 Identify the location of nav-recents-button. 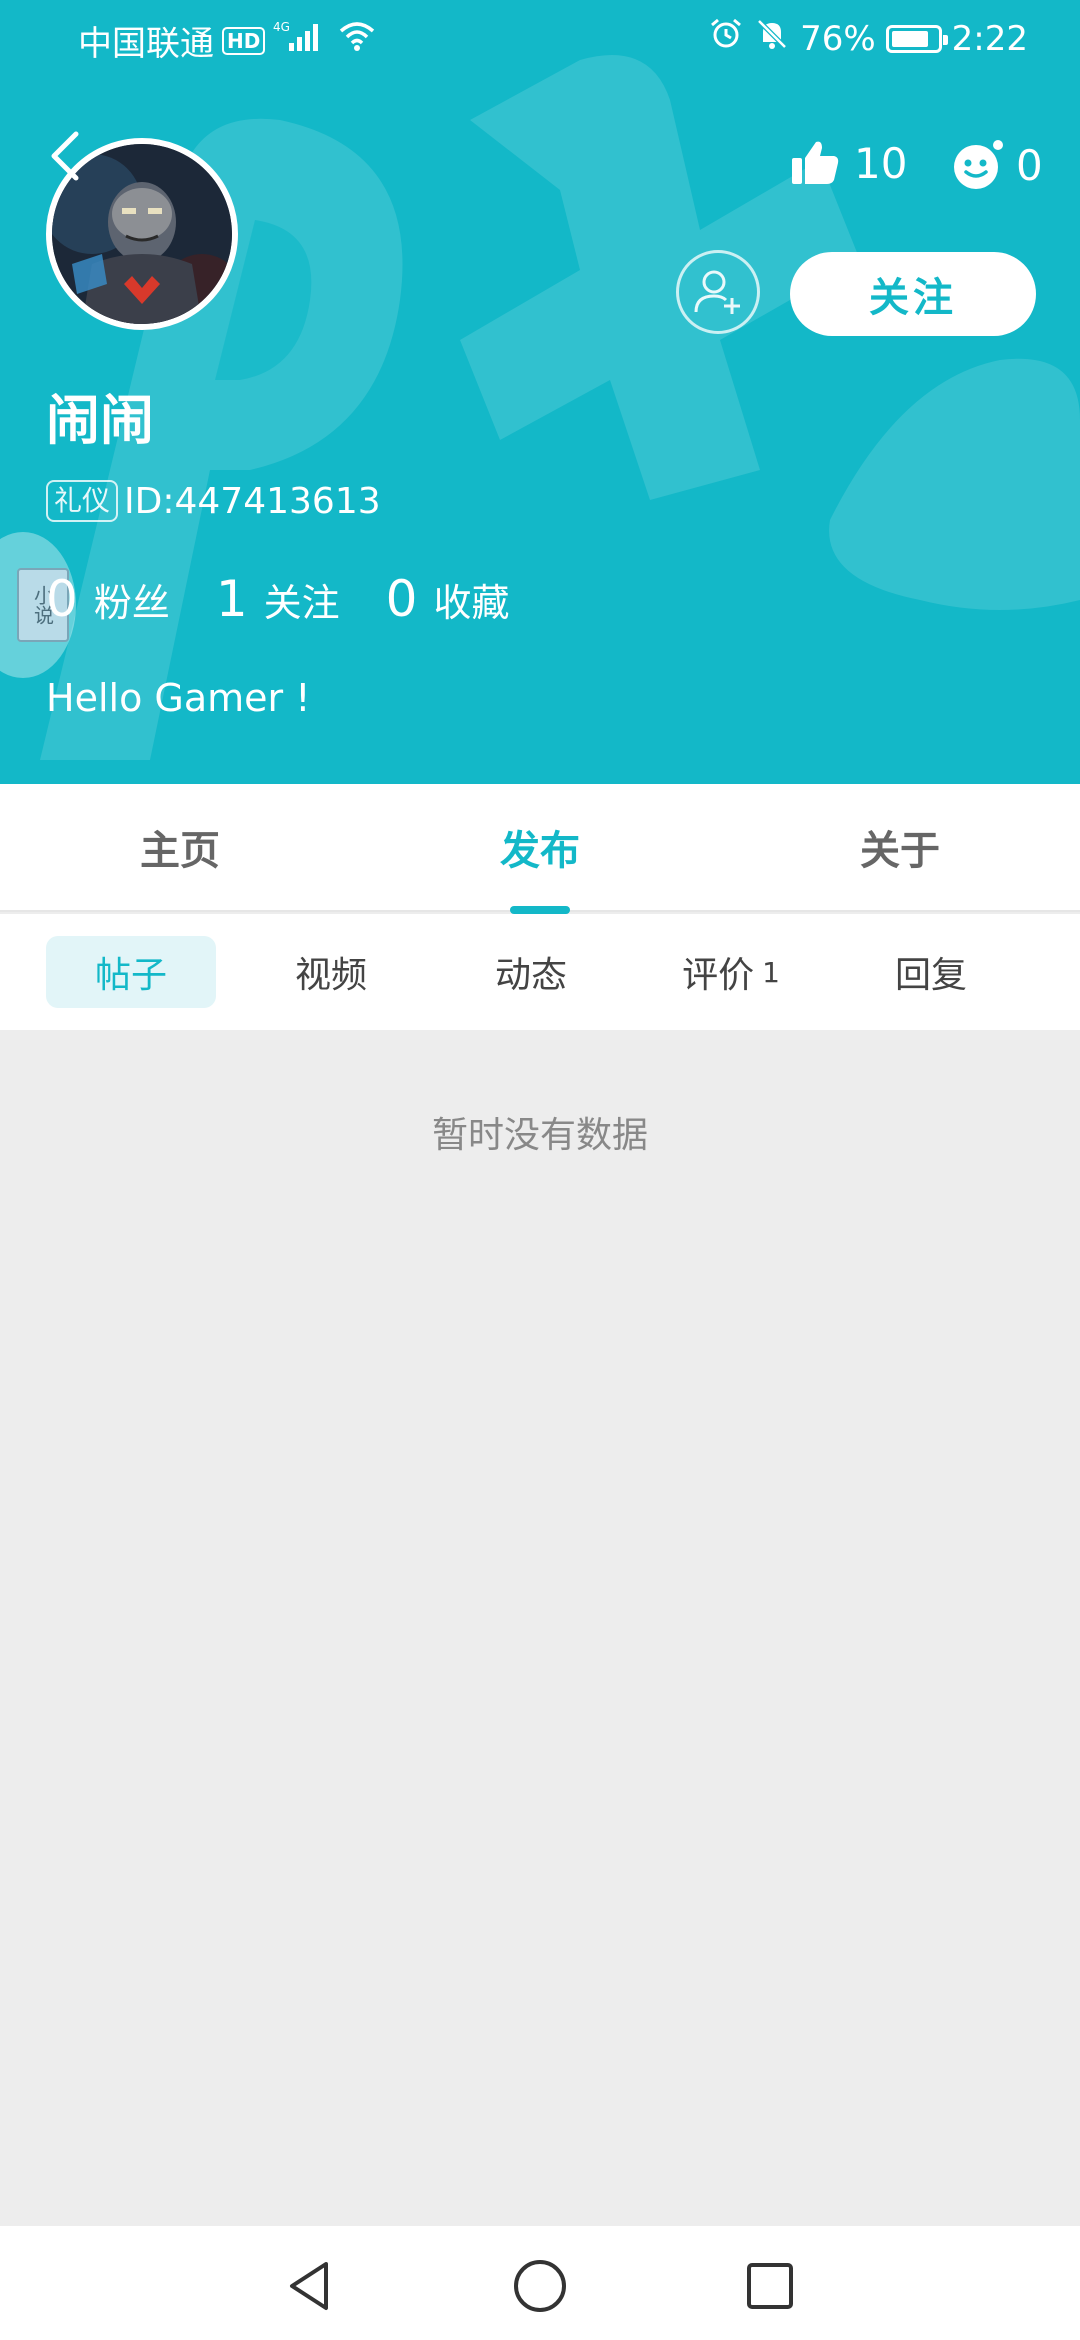
(770, 2286).